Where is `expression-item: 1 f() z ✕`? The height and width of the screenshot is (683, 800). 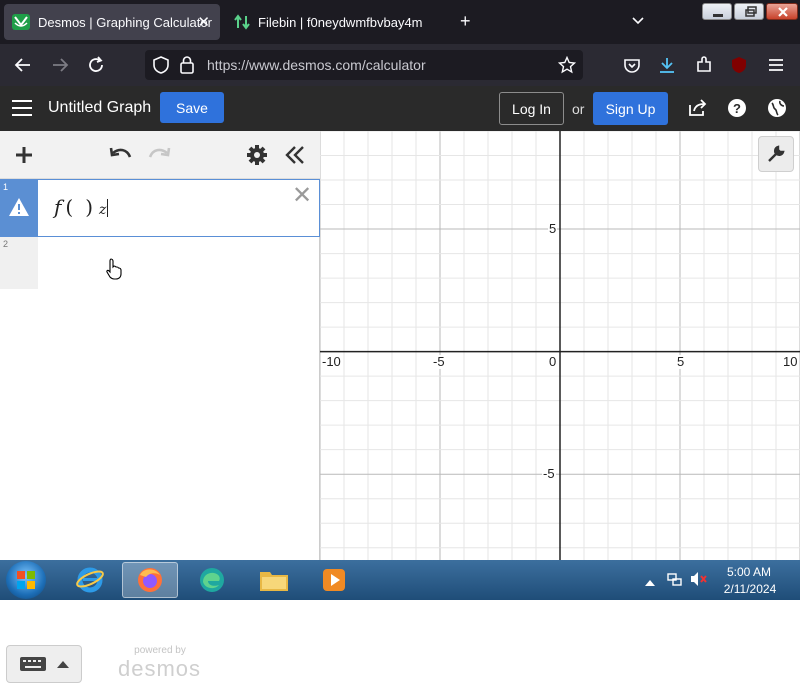 expression-item: 1 f() z ✕ is located at coordinates (160, 208).